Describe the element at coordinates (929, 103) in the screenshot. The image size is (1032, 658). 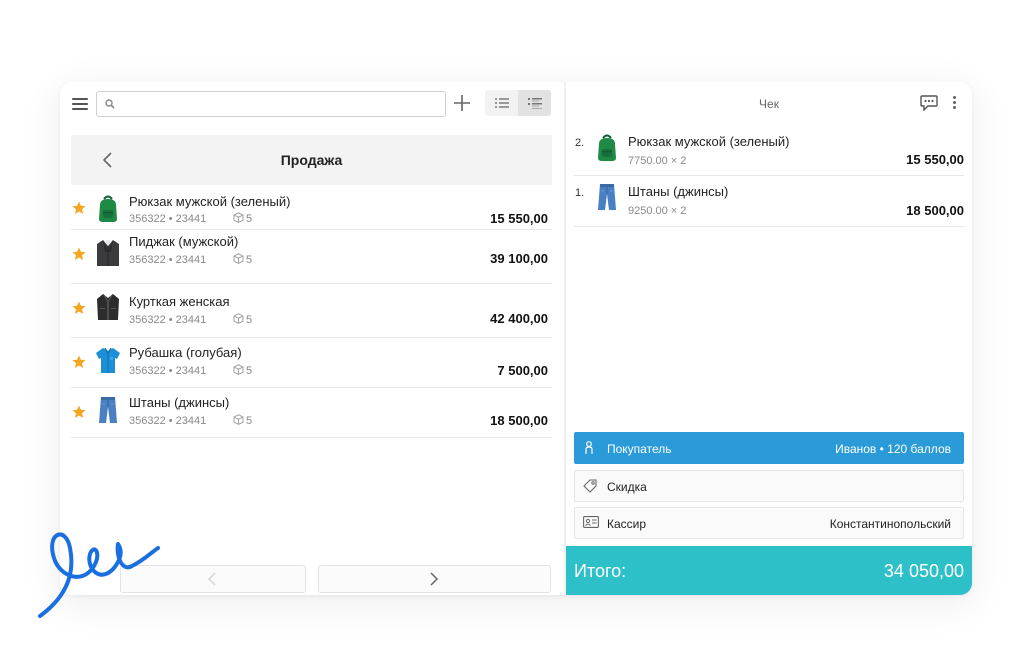
I see `comment-icon` at that location.